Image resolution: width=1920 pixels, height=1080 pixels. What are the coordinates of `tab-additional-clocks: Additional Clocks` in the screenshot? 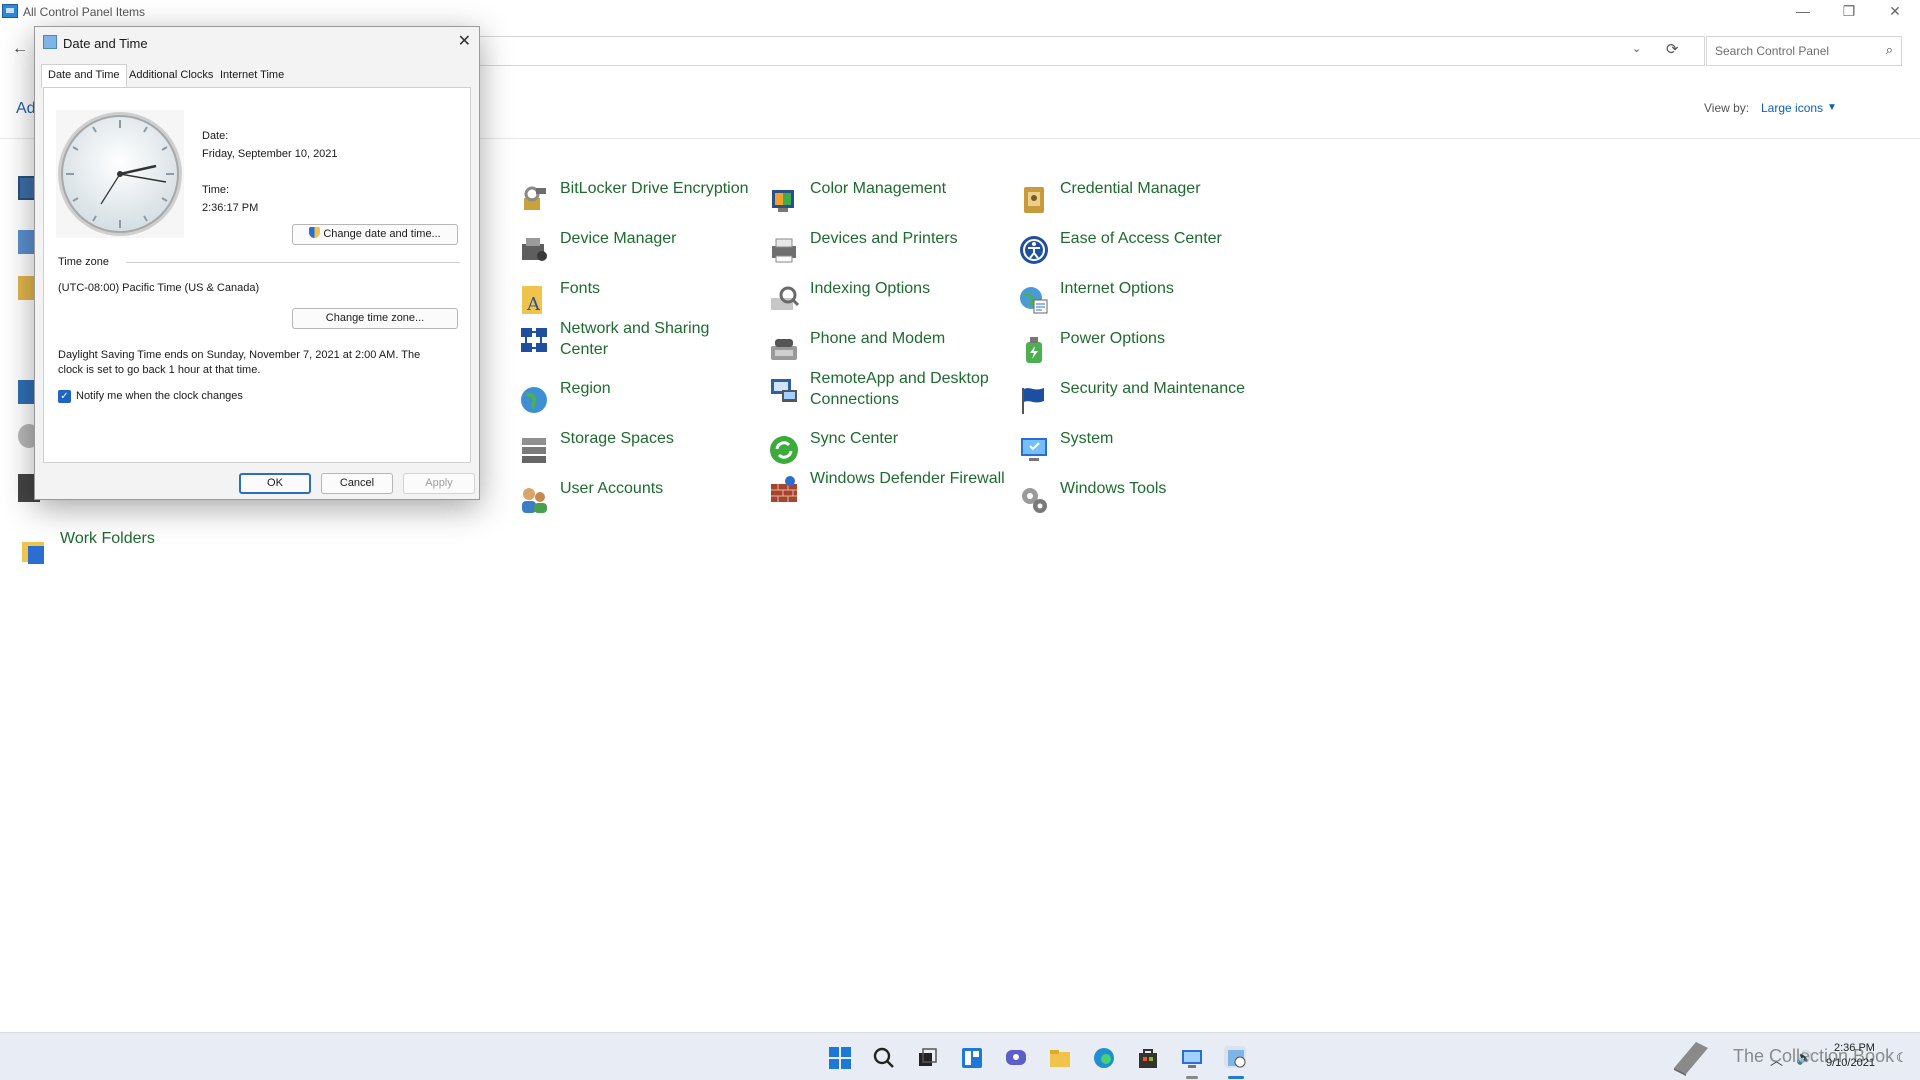 It's located at (171, 76).